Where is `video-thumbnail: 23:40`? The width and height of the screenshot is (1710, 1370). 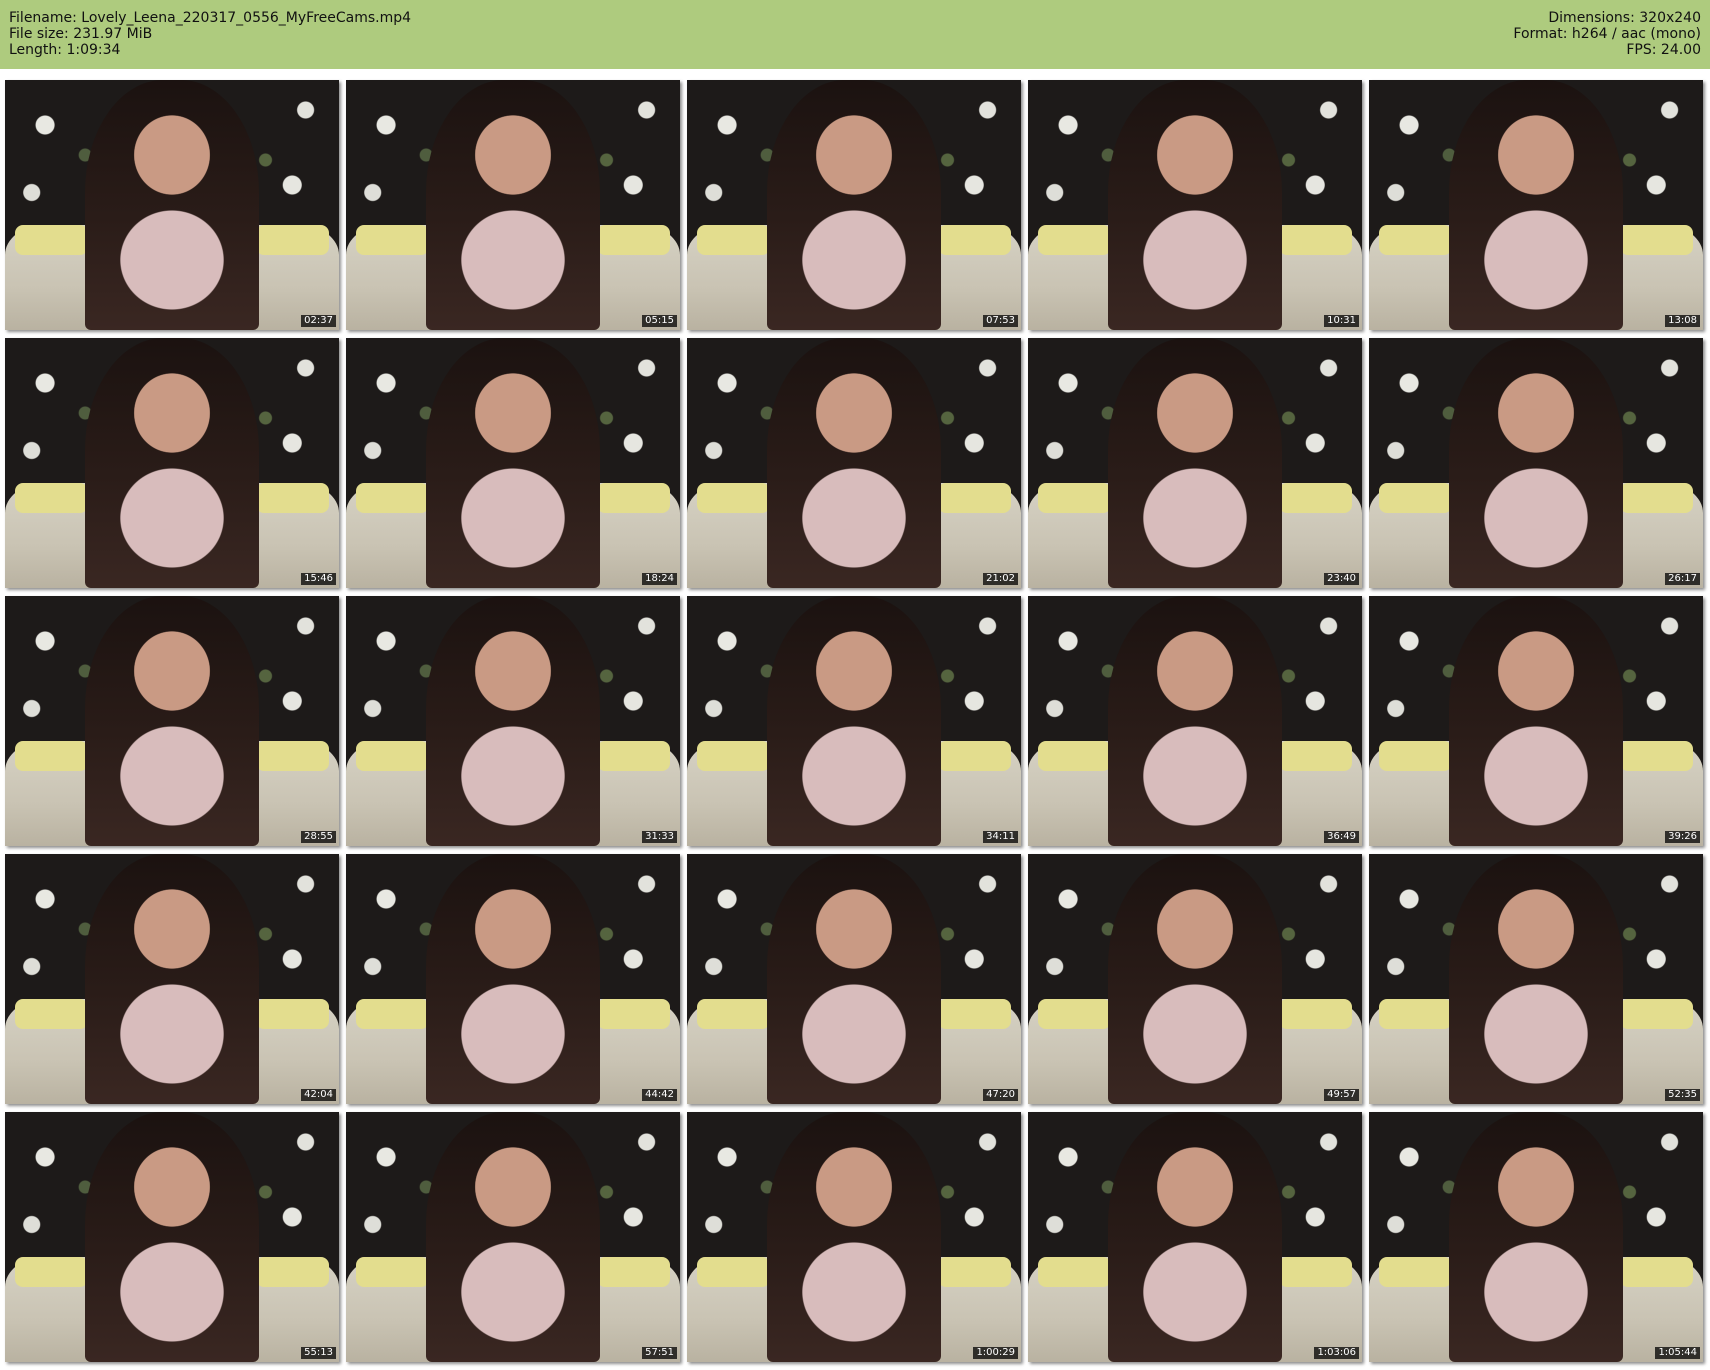 video-thumbnail: 23:40 is located at coordinates (1195, 463).